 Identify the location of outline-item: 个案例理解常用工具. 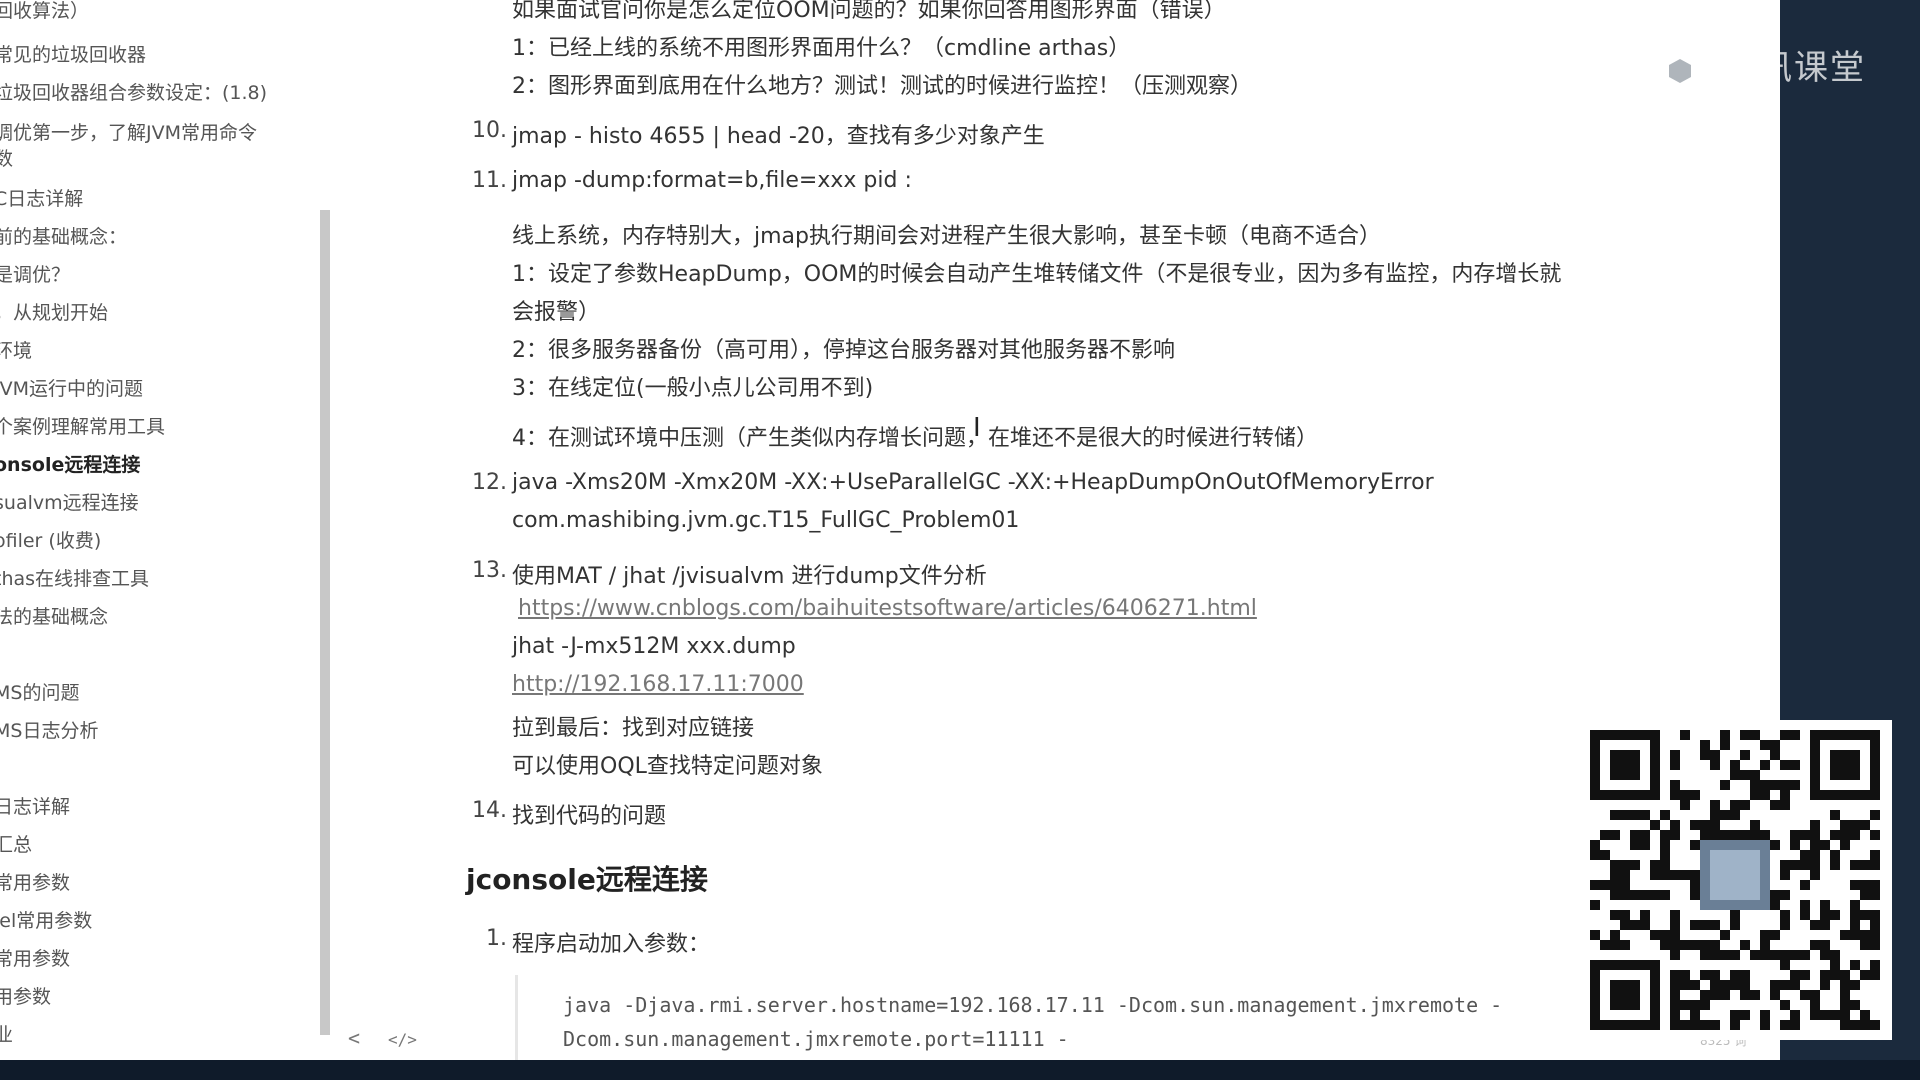
(82, 425).